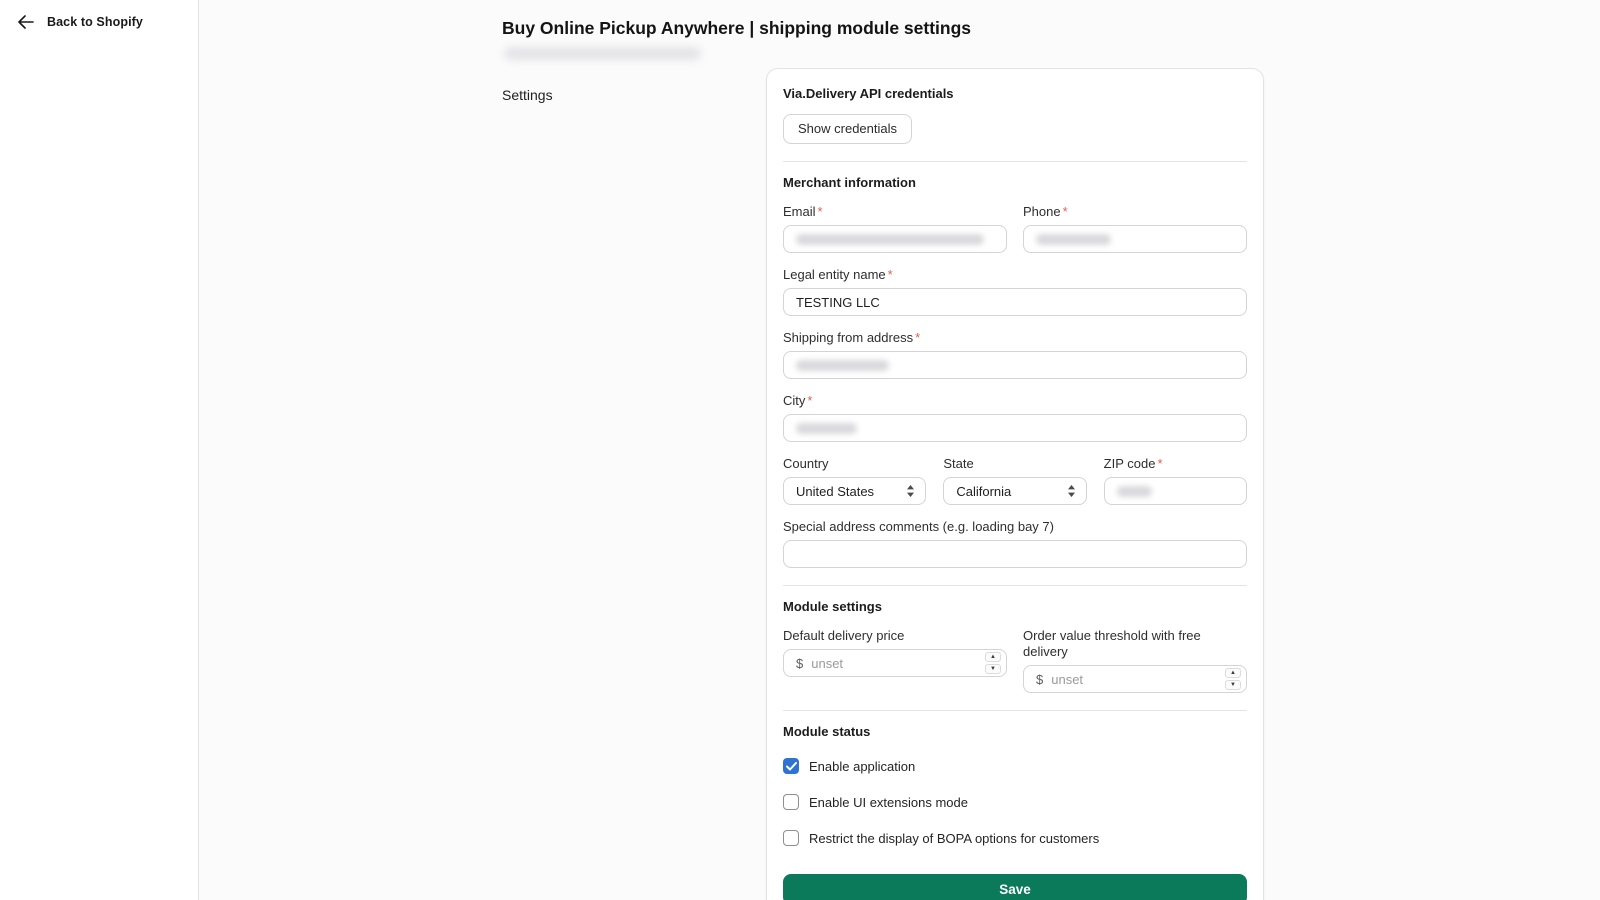  Describe the element at coordinates (99, 450) in the screenshot. I see `sidebar: Back to Shopify` at that location.